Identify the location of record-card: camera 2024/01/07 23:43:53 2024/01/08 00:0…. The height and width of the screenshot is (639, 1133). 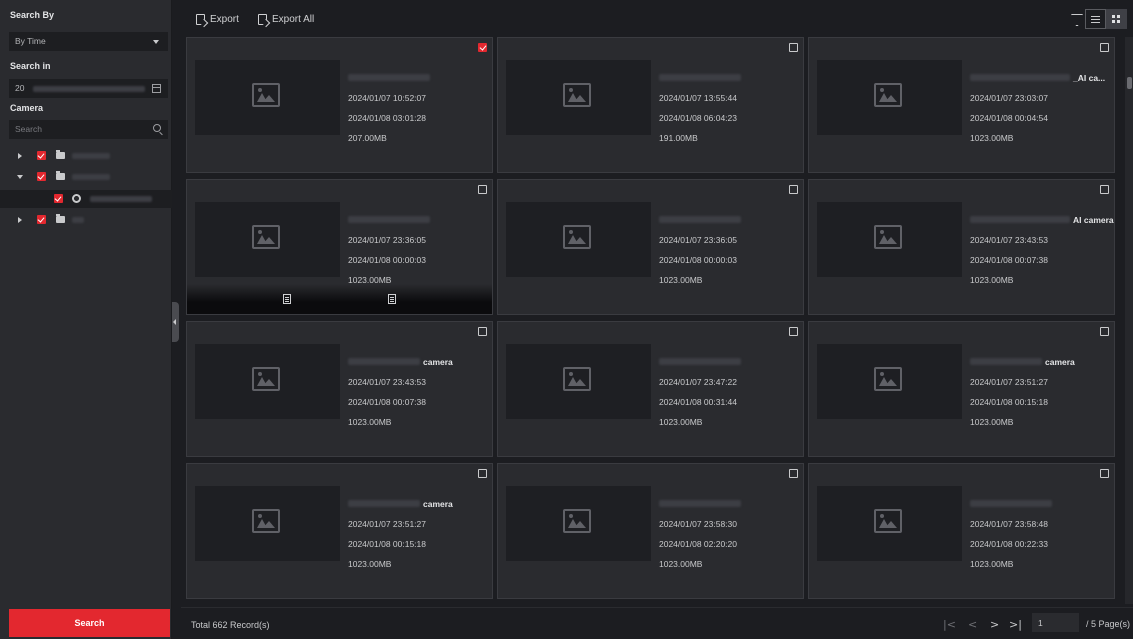
(339, 389).